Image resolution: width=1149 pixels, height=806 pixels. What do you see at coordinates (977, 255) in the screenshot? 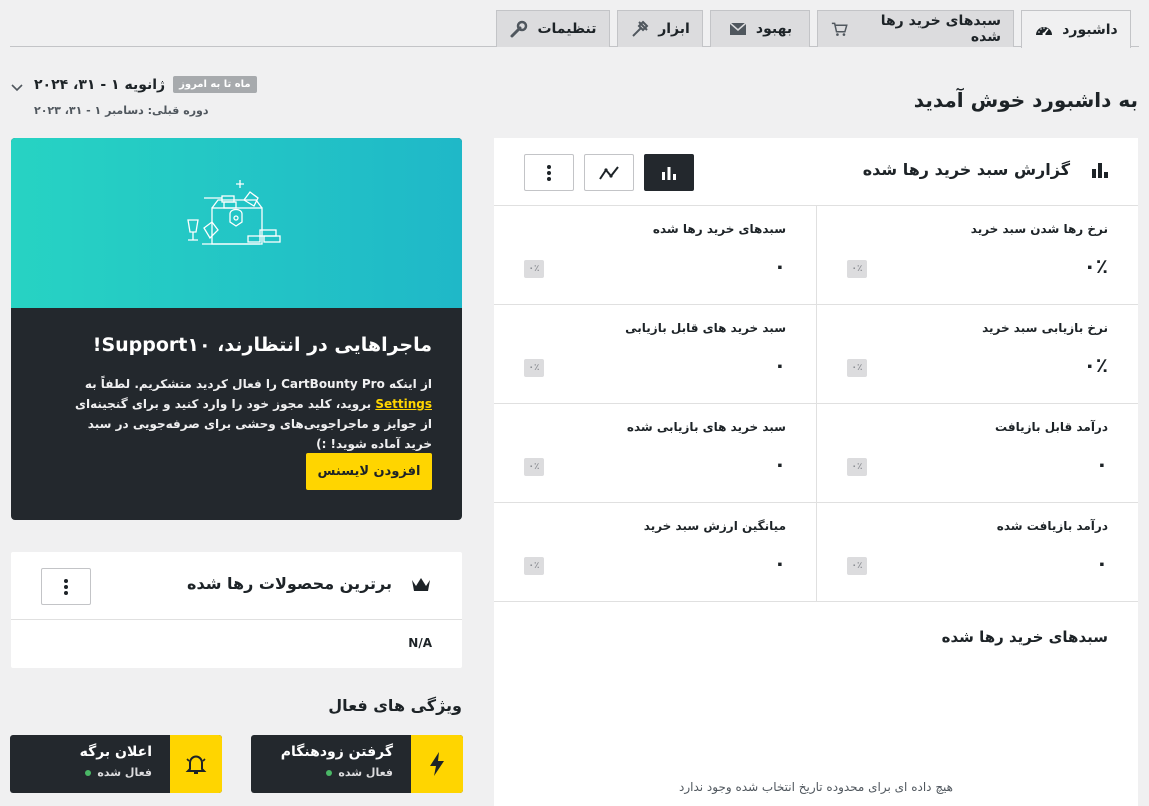
I see `stat-abandonment-rate: نرخ رها شدن سبد خرید ۰٪ ۰٪` at bounding box center [977, 255].